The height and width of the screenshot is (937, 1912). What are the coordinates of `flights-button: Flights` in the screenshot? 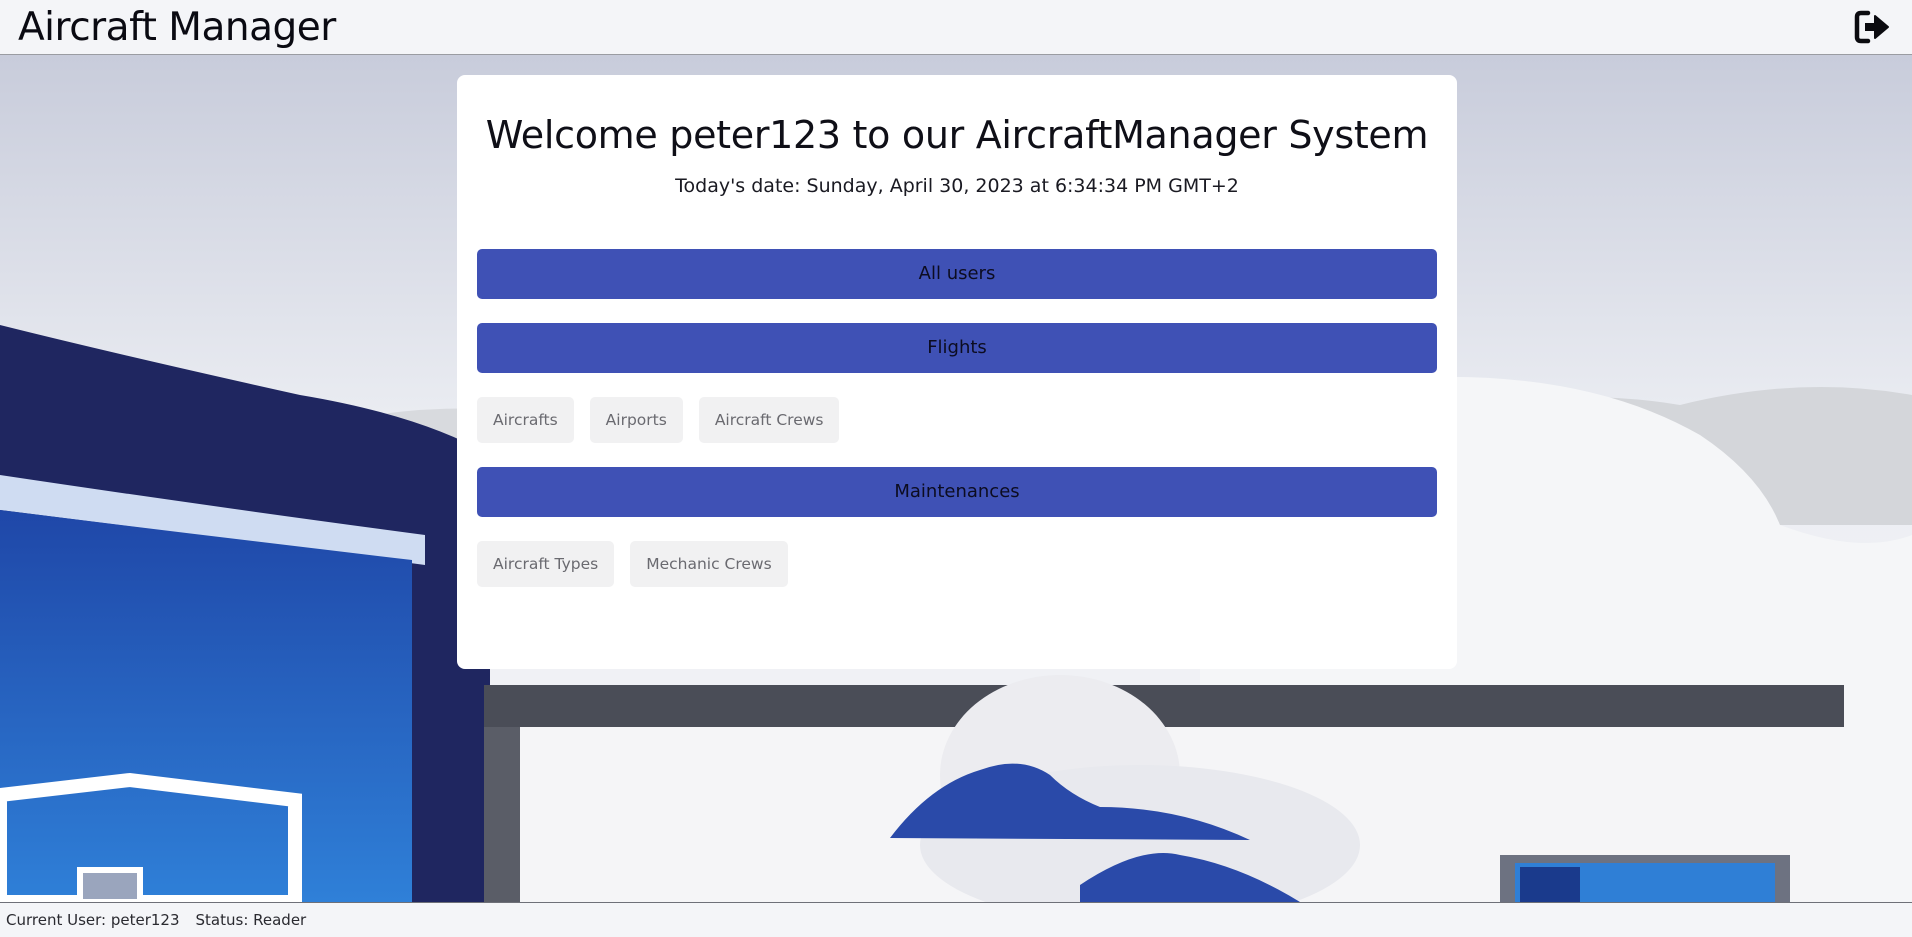 It's located at (957, 347).